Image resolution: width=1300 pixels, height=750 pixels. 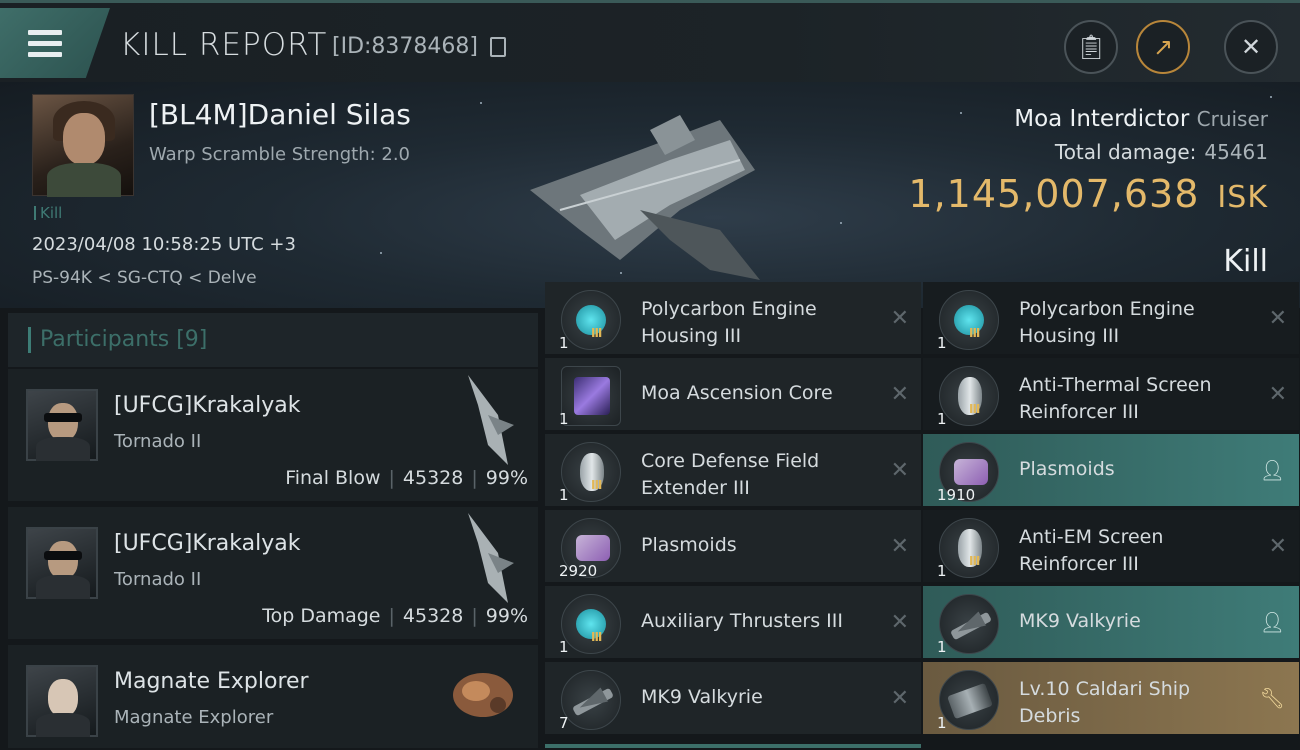 I want to click on debris-icon, so click(x=969, y=700).